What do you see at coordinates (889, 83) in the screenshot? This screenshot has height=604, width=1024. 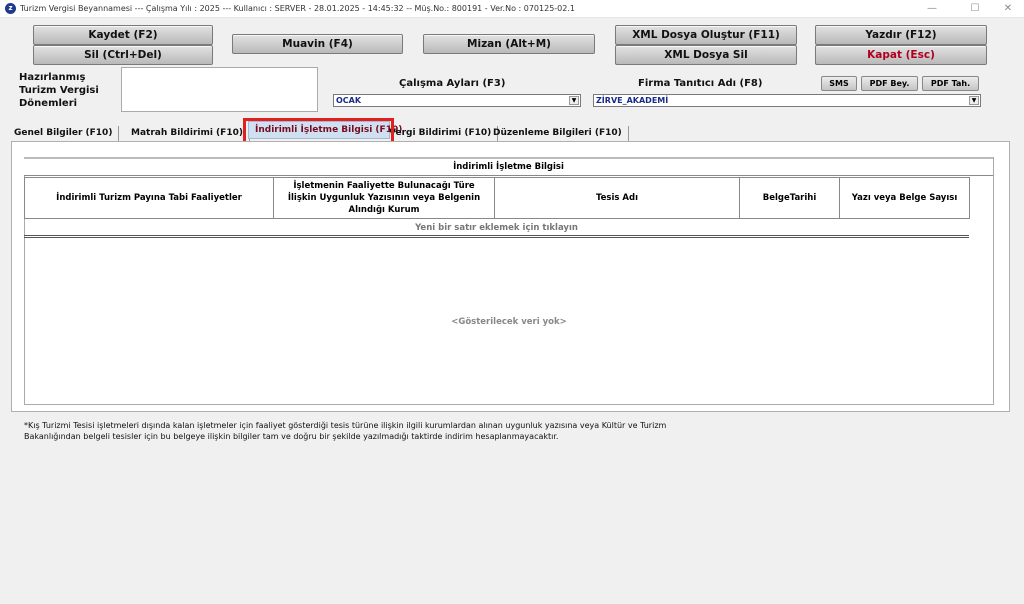 I see `pdf-bey-button: PDF Bey.` at bounding box center [889, 83].